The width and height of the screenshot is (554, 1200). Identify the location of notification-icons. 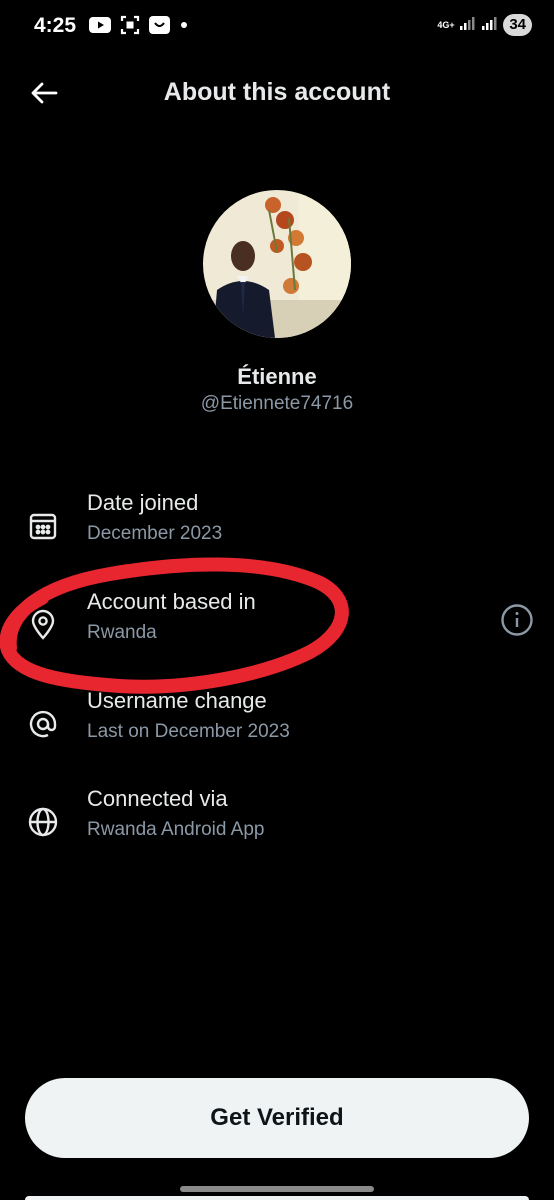
(139, 25).